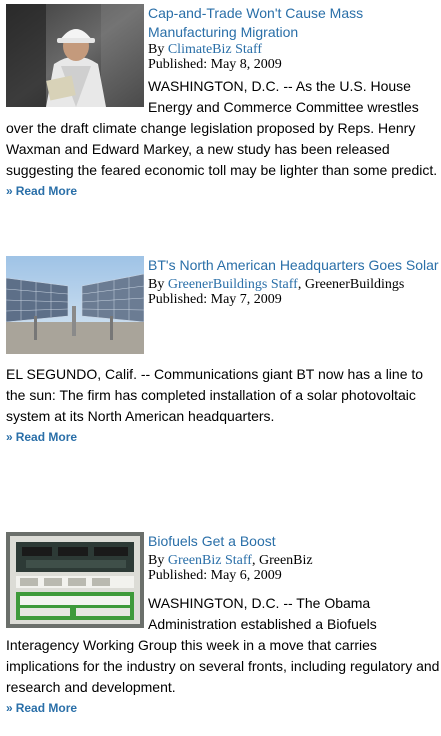  What do you see at coordinates (75, 580) in the screenshot?
I see `fuel-pump-photo` at bounding box center [75, 580].